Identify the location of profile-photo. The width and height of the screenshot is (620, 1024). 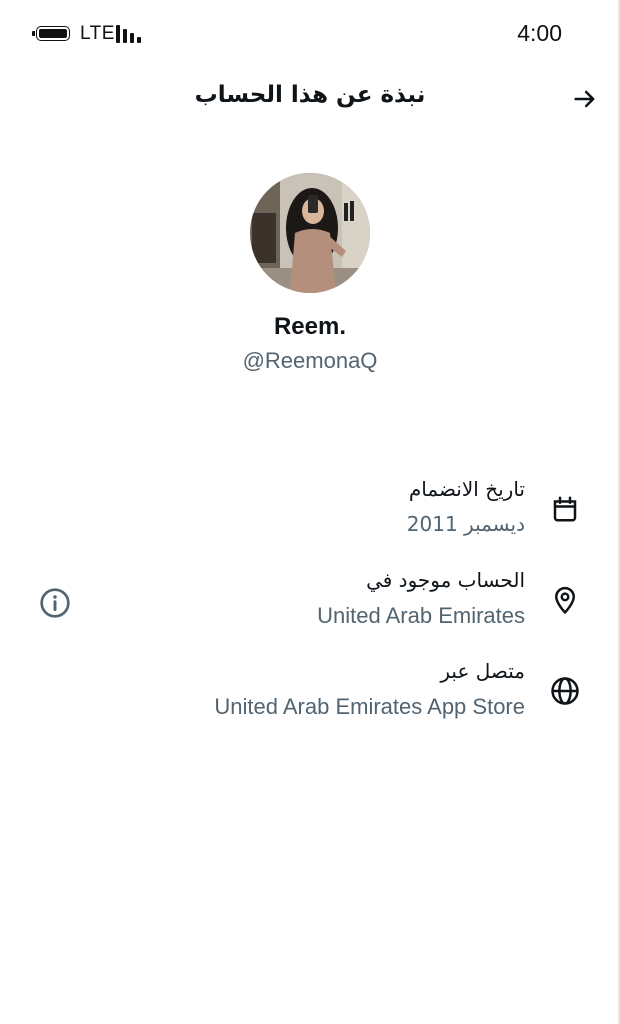
(310, 233).